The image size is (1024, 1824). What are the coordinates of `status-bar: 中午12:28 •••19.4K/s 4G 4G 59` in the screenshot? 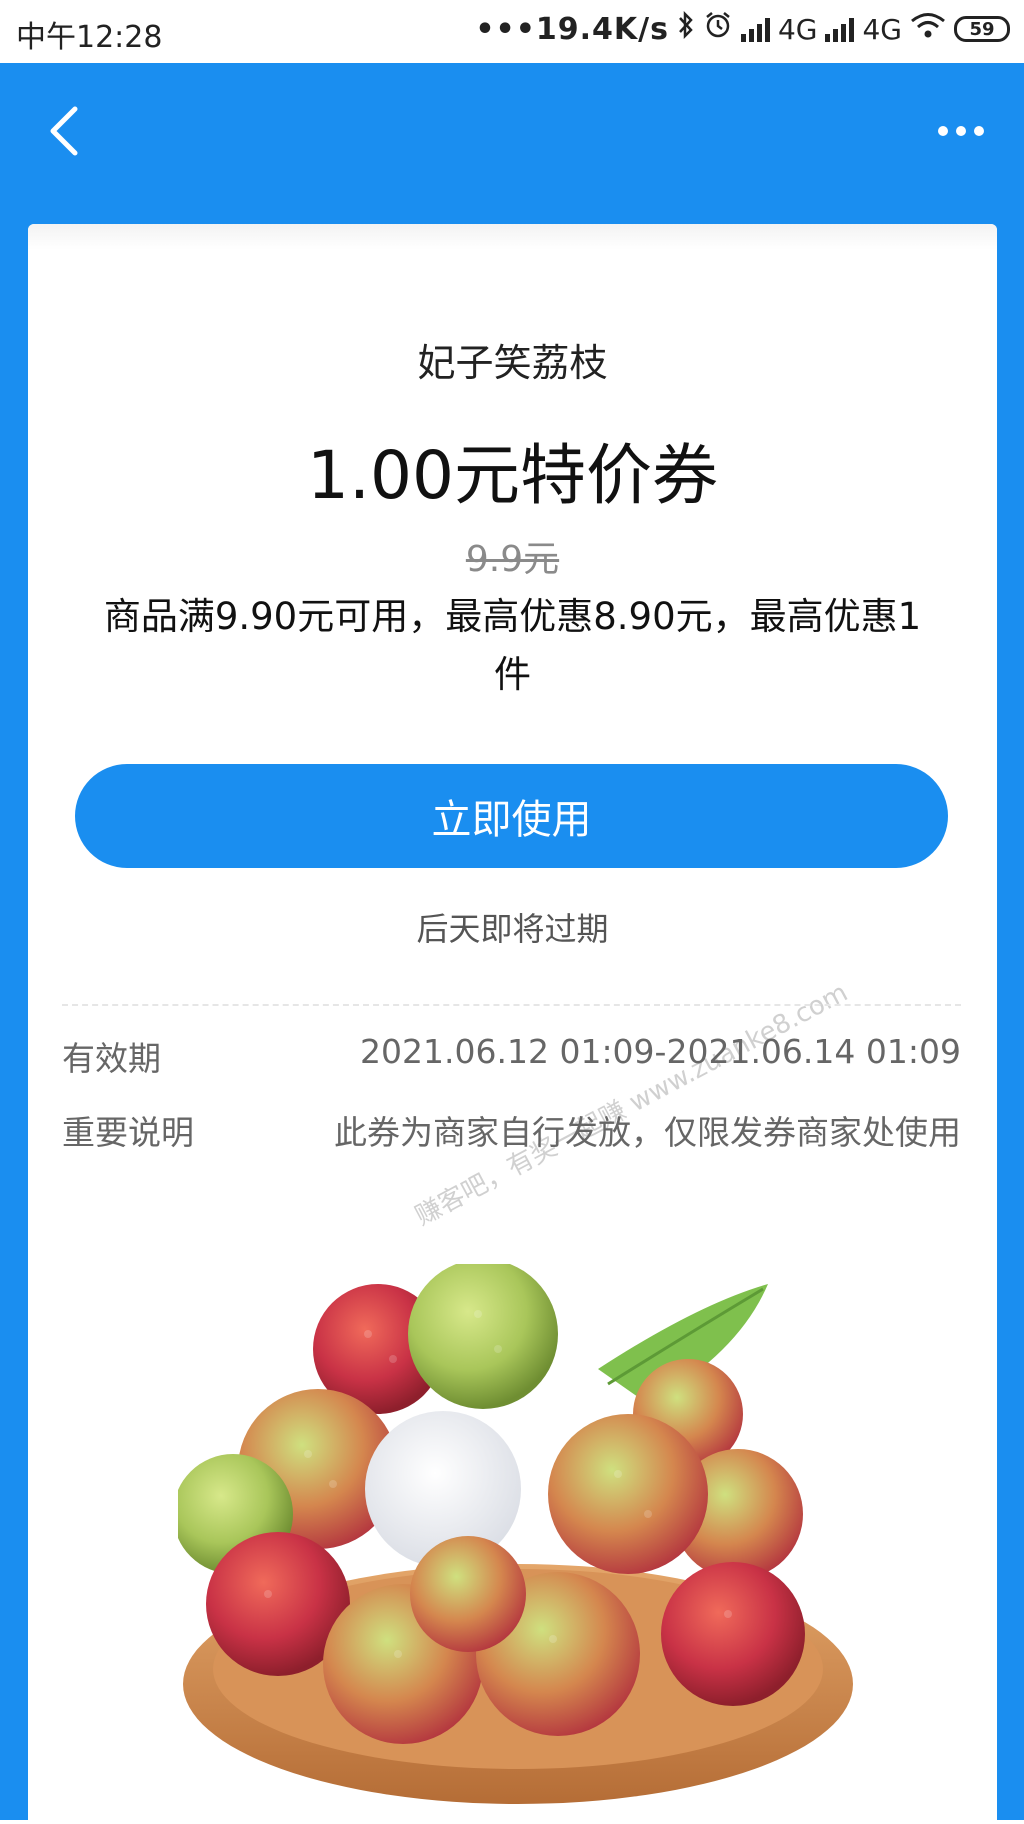 It's located at (512, 31).